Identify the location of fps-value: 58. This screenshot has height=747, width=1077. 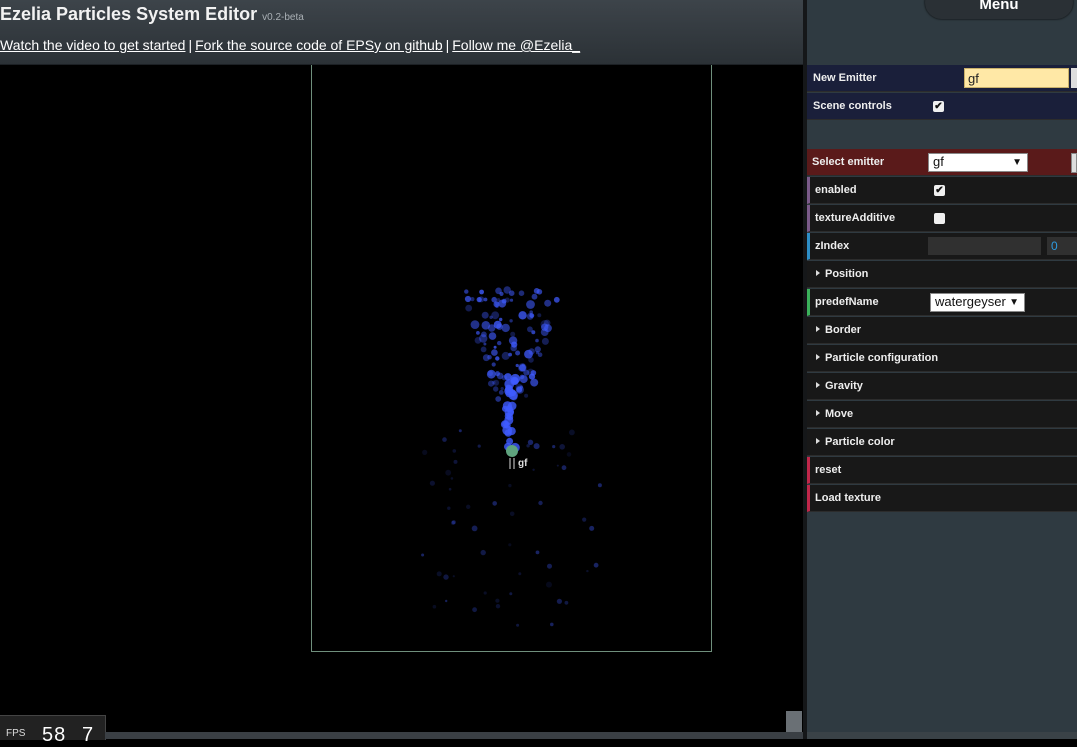
(54, 735).